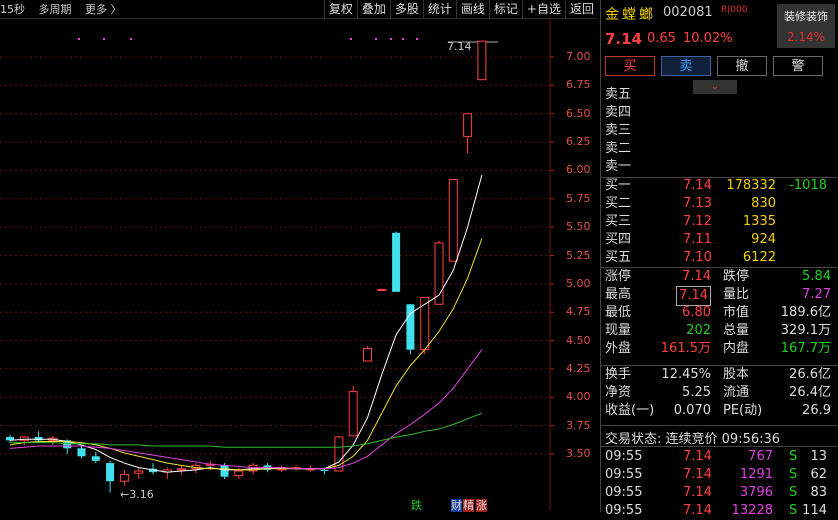 This screenshot has height=520, width=838. What do you see at coordinates (618, 148) in the screenshot?
I see `ask-label: 卖二` at bounding box center [618, 148].